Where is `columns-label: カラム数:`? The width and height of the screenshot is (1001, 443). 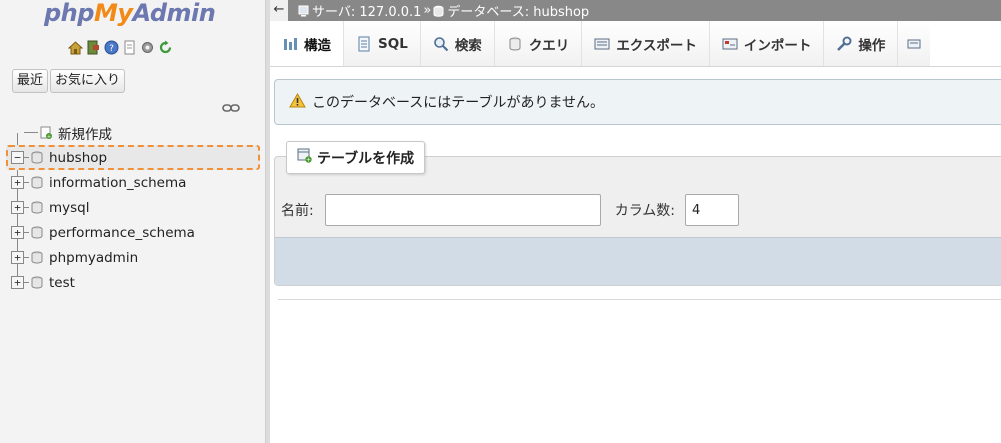
columns-label: カラム数: is located at coordinates (645, 211).